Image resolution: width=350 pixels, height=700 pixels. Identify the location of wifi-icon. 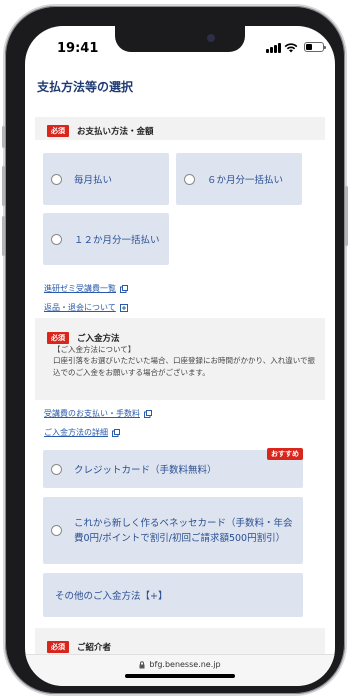
(291, 48).